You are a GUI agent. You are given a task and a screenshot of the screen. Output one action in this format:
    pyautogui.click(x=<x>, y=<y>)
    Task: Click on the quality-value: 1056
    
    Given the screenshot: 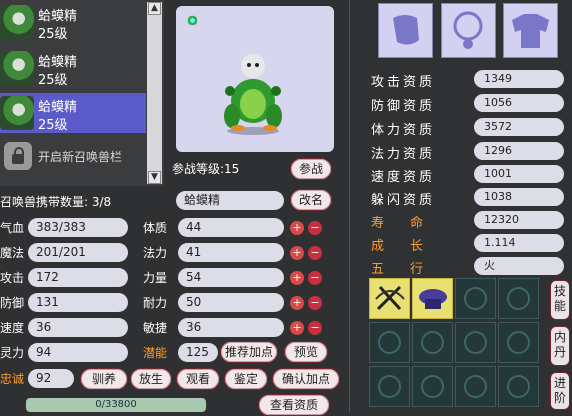 What is the action you would take?
    pyautogui.click(x=519, y=103)
    